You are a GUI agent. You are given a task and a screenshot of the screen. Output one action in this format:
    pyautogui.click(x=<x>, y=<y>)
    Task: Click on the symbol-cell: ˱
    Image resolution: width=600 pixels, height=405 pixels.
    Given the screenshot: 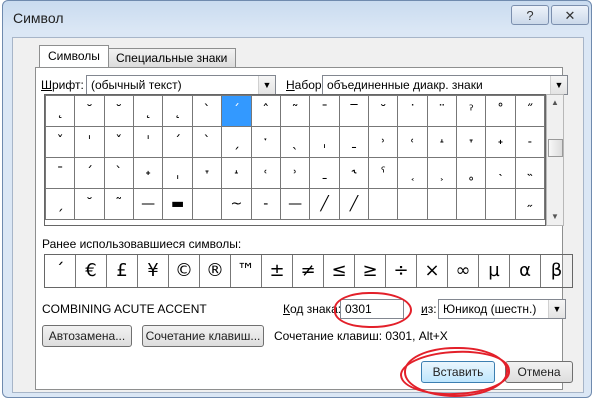 What is the action you would take?
    pyautogui.click(x=412, y=173)
    